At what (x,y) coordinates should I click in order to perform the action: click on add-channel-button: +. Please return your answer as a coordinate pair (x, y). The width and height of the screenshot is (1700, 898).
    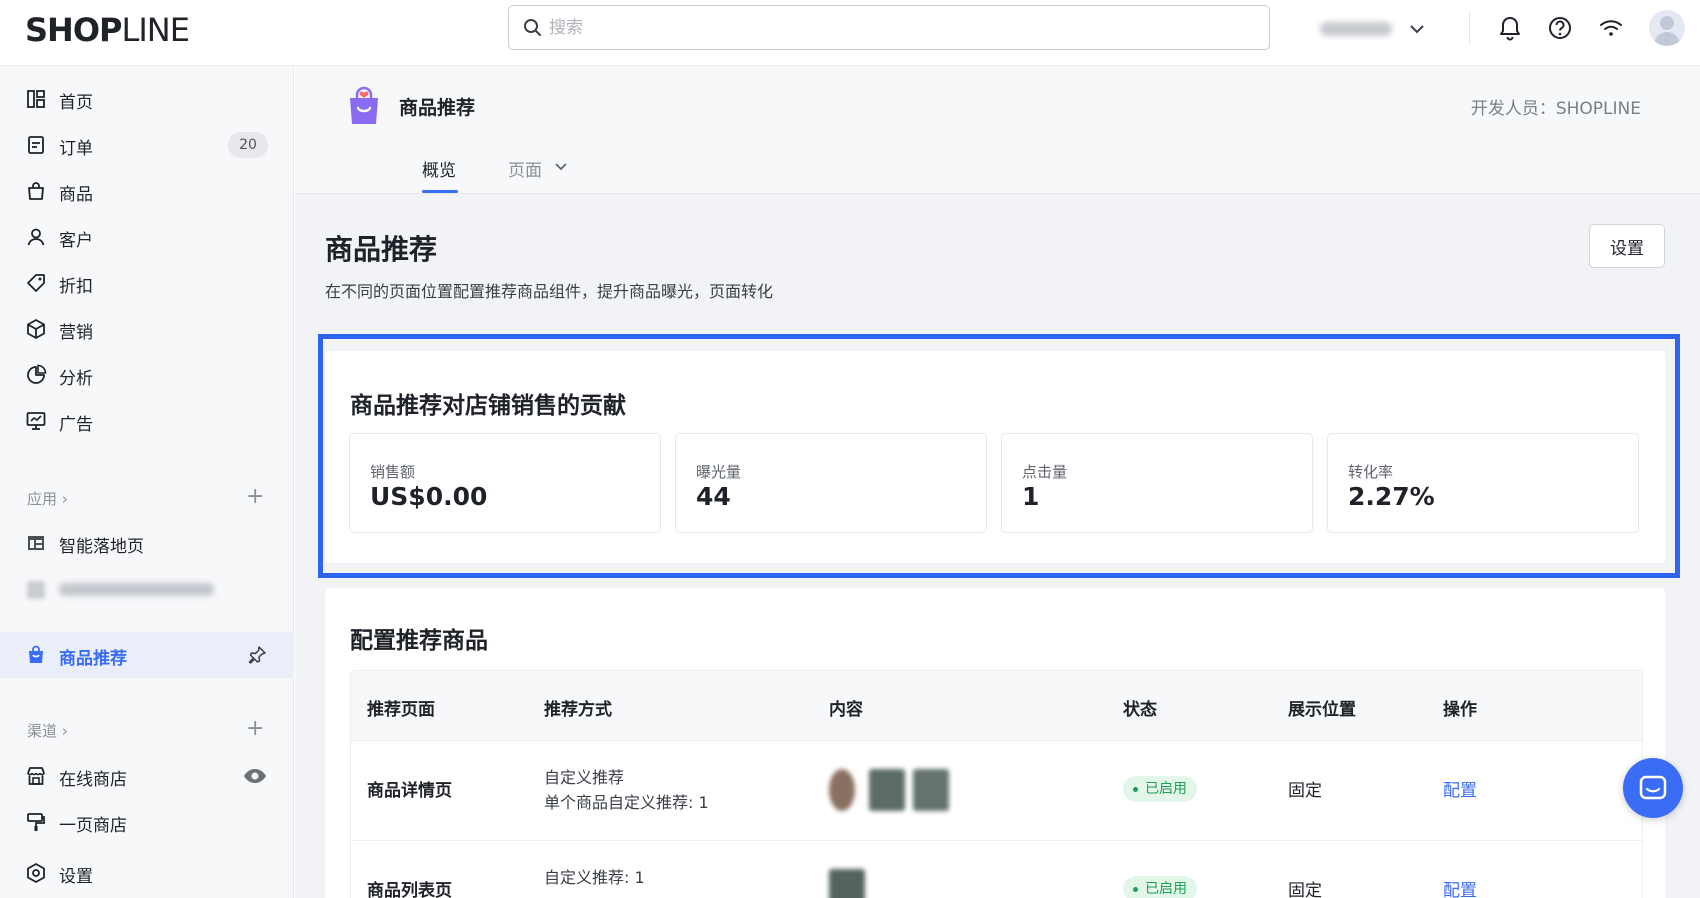
    Looking at the image, I should click on (255, 729).